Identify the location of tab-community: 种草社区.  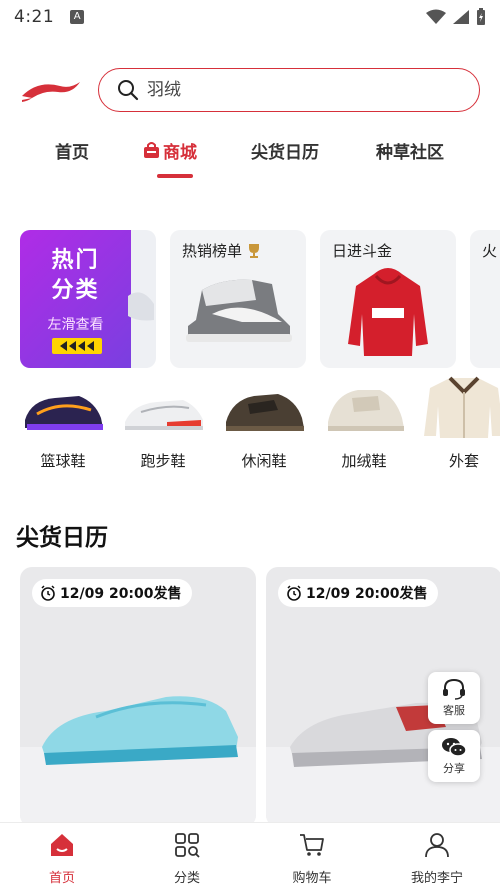
(410, 150).